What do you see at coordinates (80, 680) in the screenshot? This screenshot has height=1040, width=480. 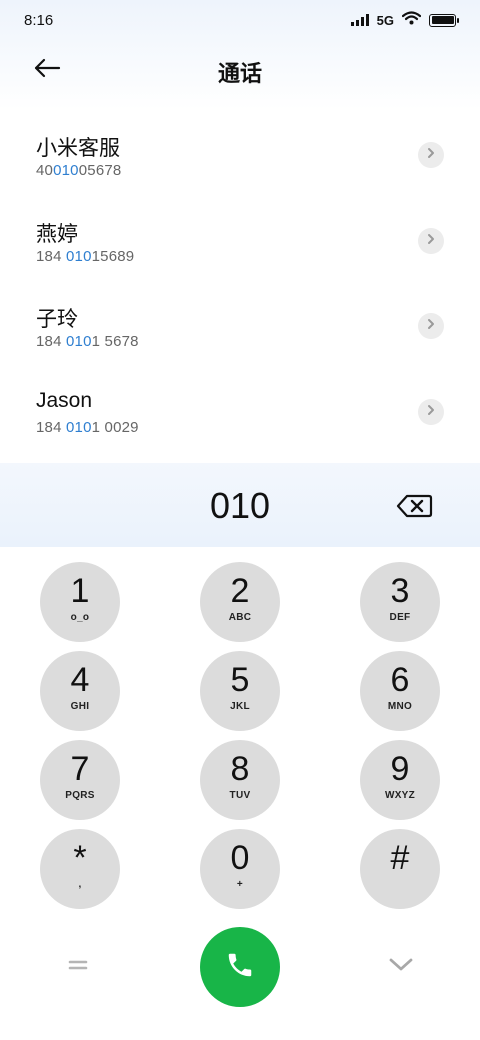 I see `key-digit: 4` at bounding box center [80, 680].